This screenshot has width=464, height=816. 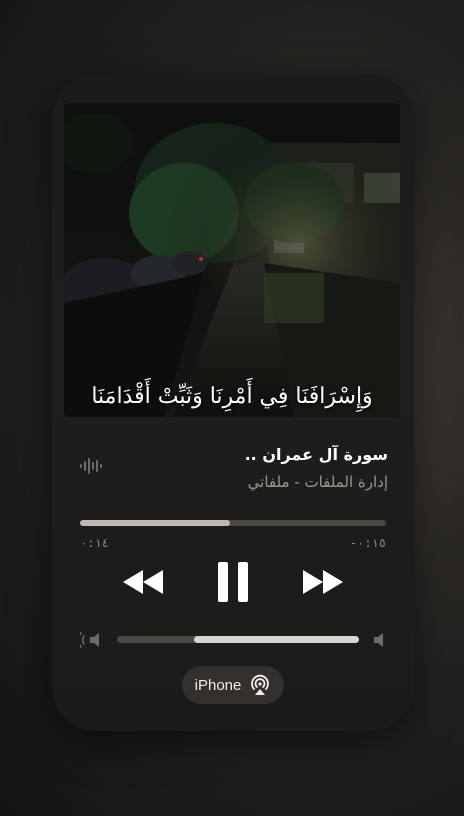 I want to click on waveform-icon, so click(x=91, y=466).